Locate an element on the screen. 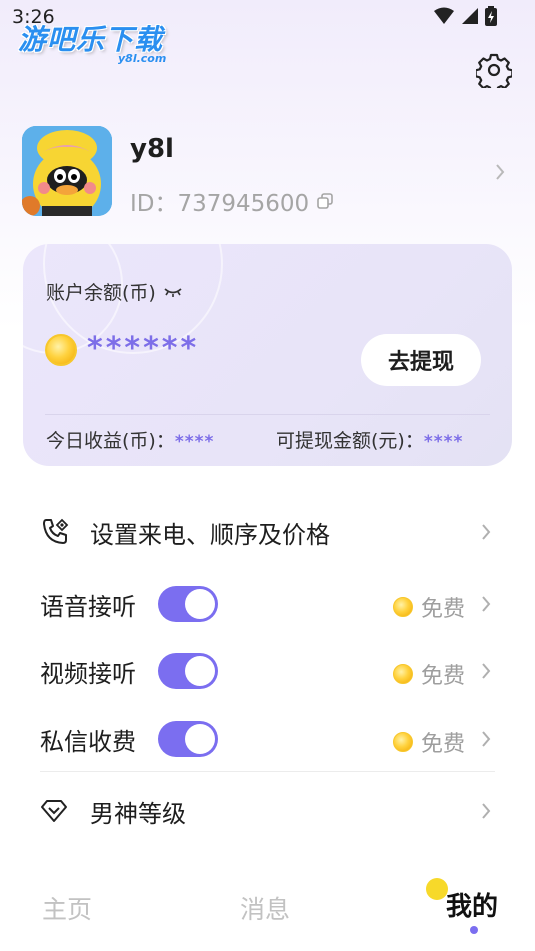 Image resolution: width=535 pixels, height=951 pixels. bottom-tab-bar: 主页 消息 我的 is located at coordinates (267, 910).